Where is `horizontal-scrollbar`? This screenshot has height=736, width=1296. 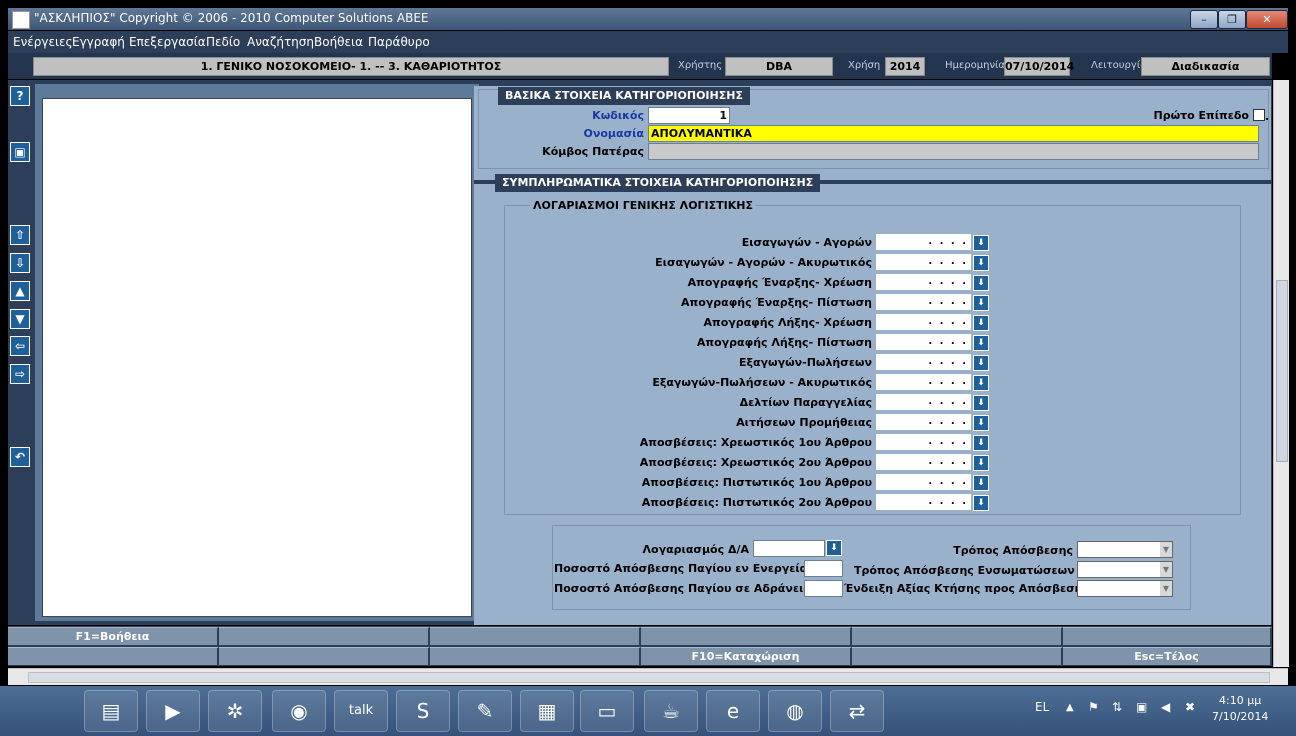 horizontal-scrollbar is located at coordinates (648, 676).